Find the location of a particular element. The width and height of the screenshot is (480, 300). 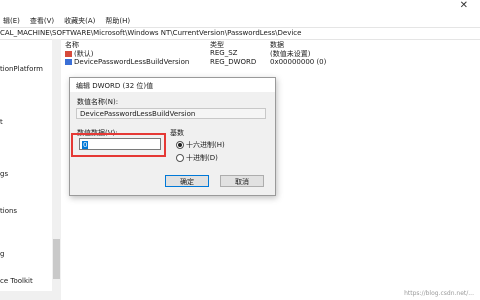

radio-hex: 十六进制(H) is located at coordinates (200, 145).